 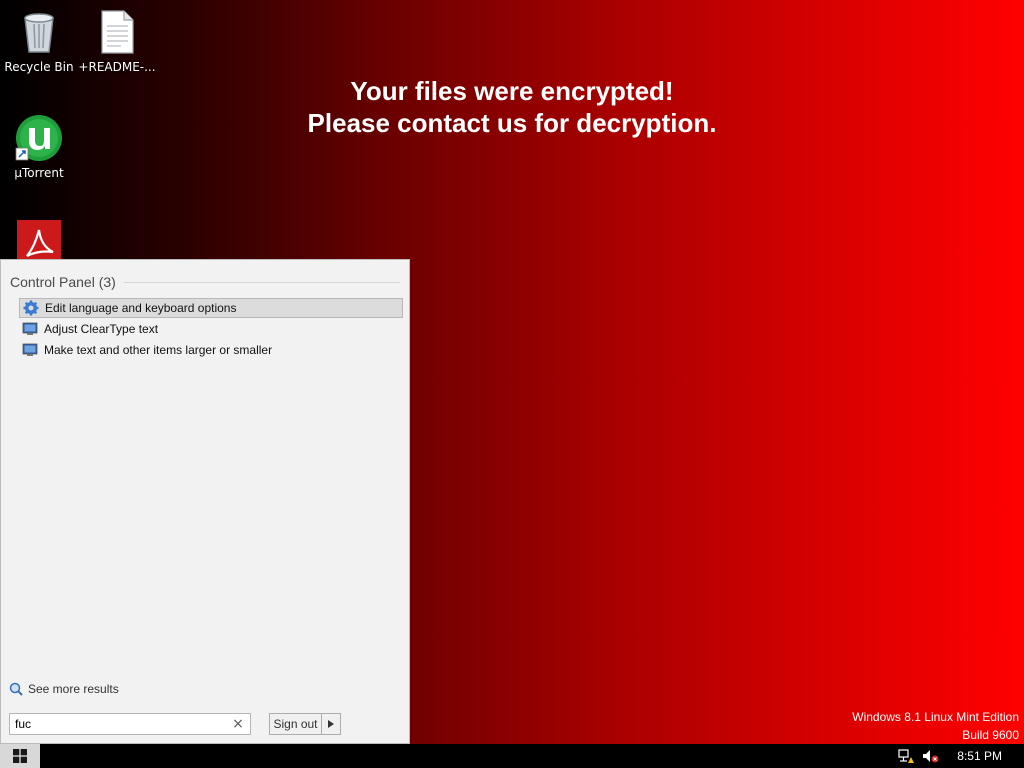 I want to click on text-document-icon, so click(x=117, y=32).